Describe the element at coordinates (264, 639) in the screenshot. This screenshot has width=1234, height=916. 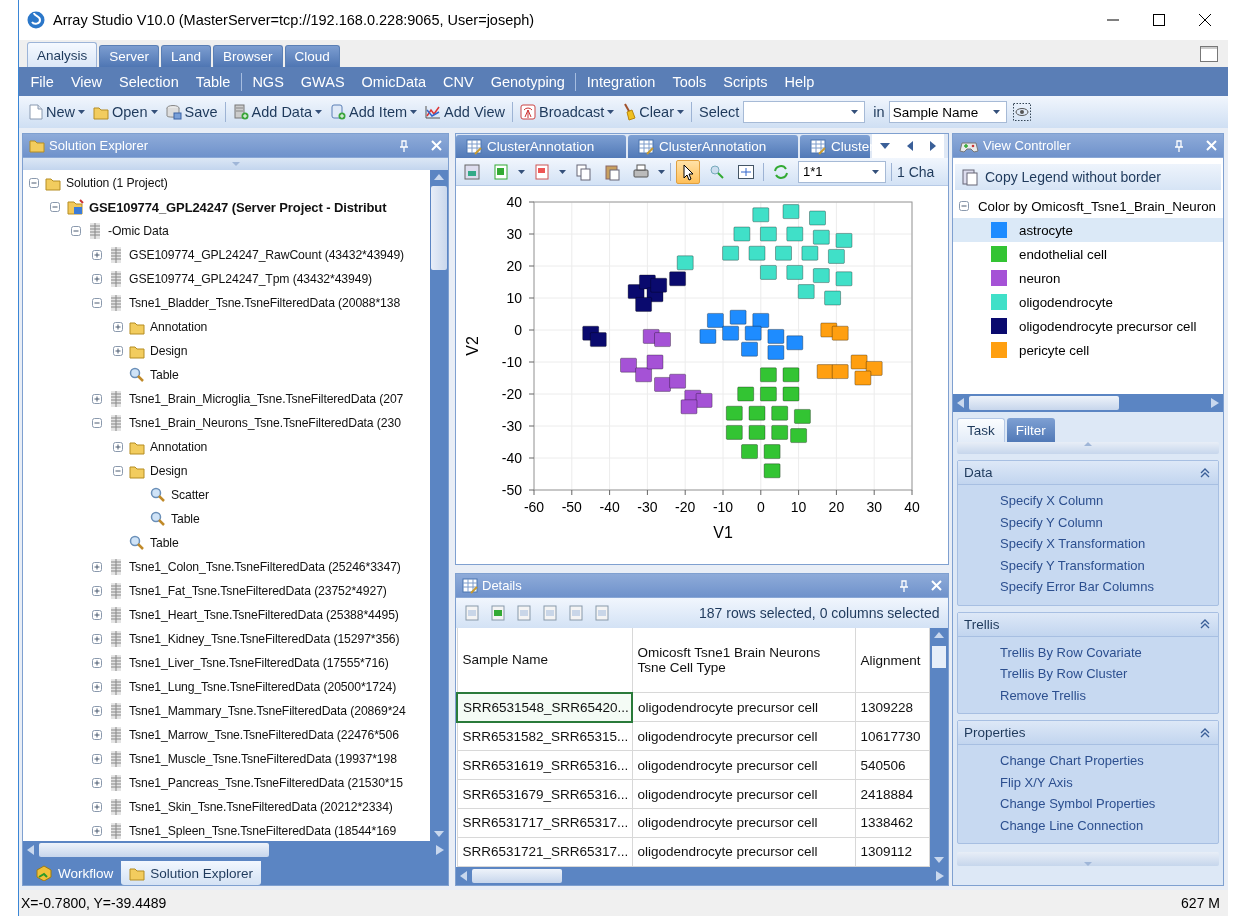
I see `tree-item: Tsne1_Kidney_Tsne.TsneFilteredData (15297*356)` at that location.